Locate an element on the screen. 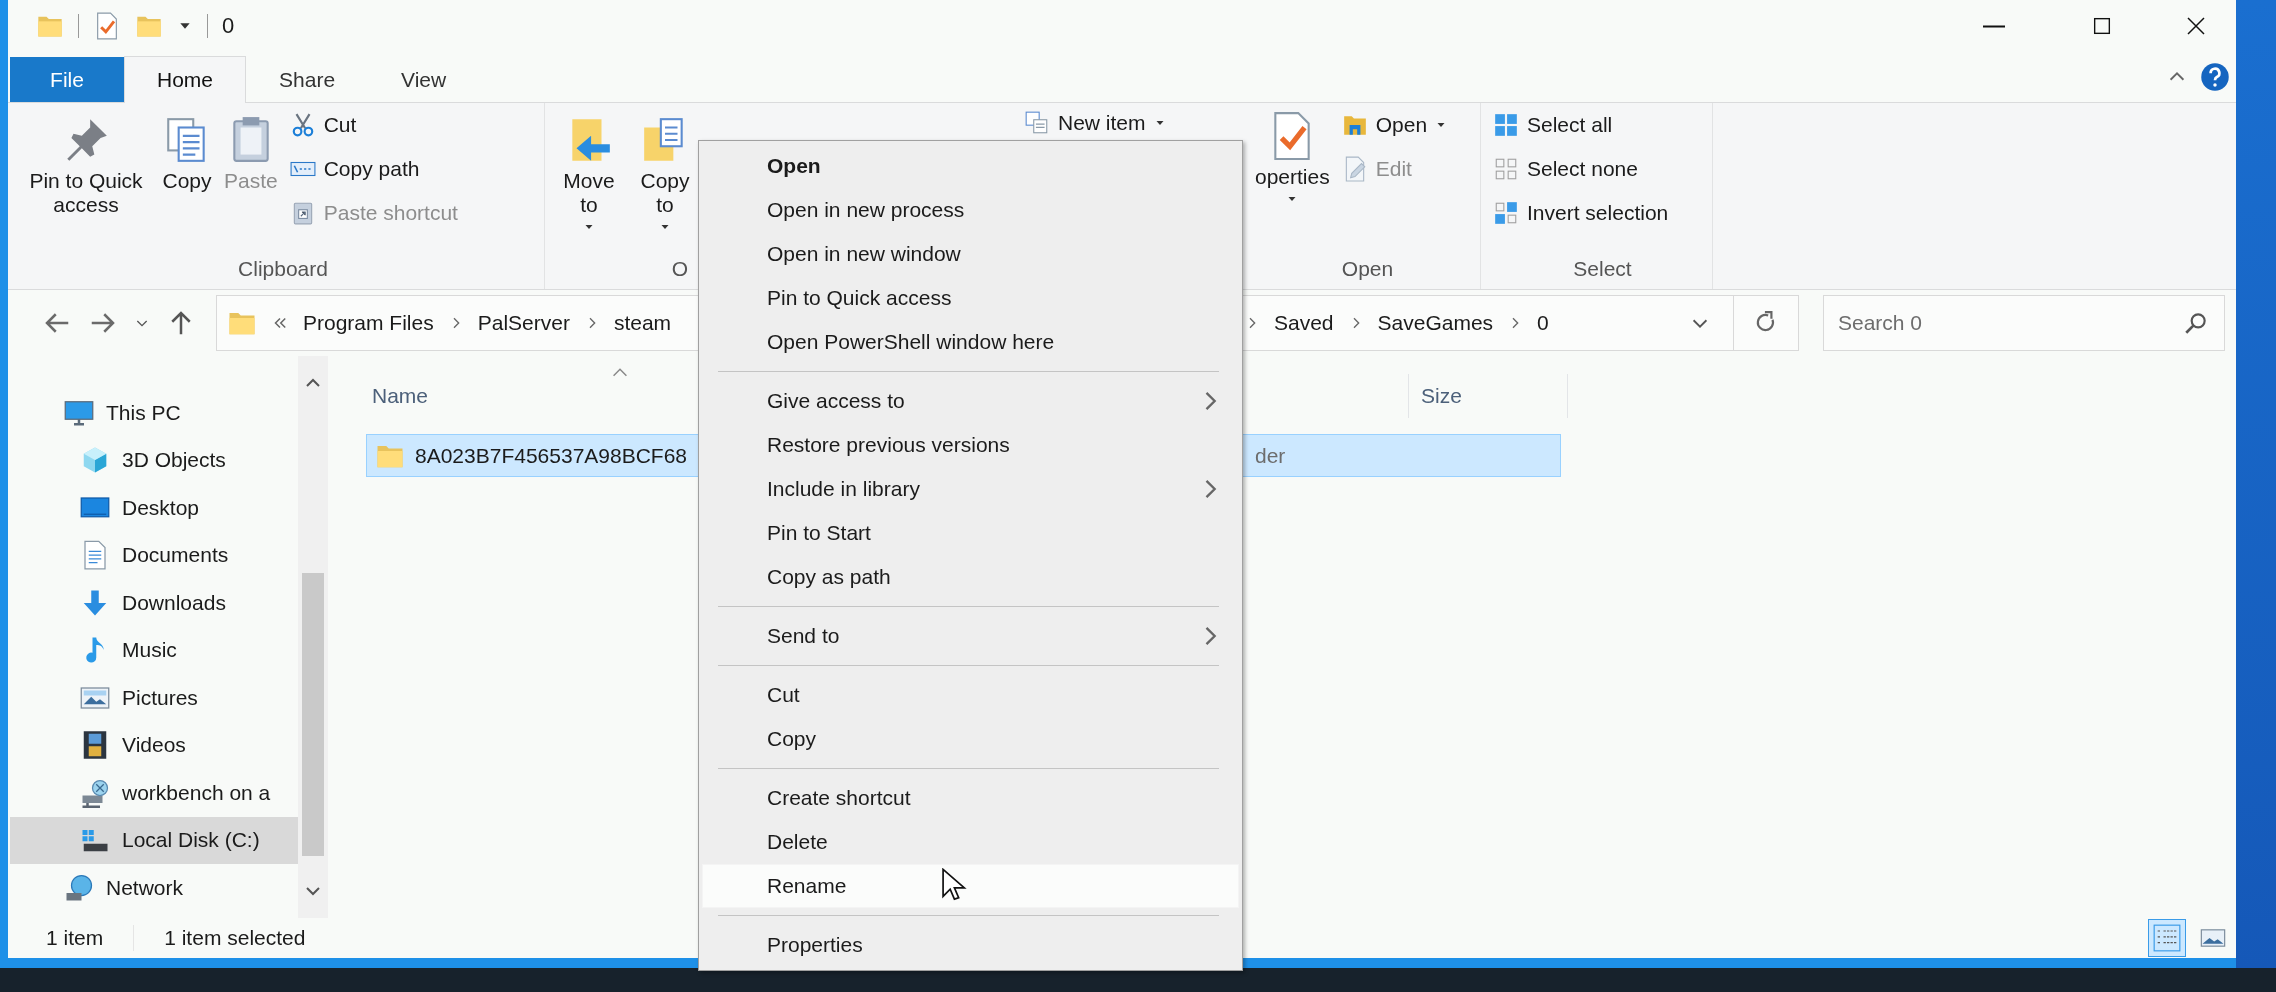 This screenshot has width=2276, height=992. selection-count: 1 item selected is located at coordinates (235, 938).